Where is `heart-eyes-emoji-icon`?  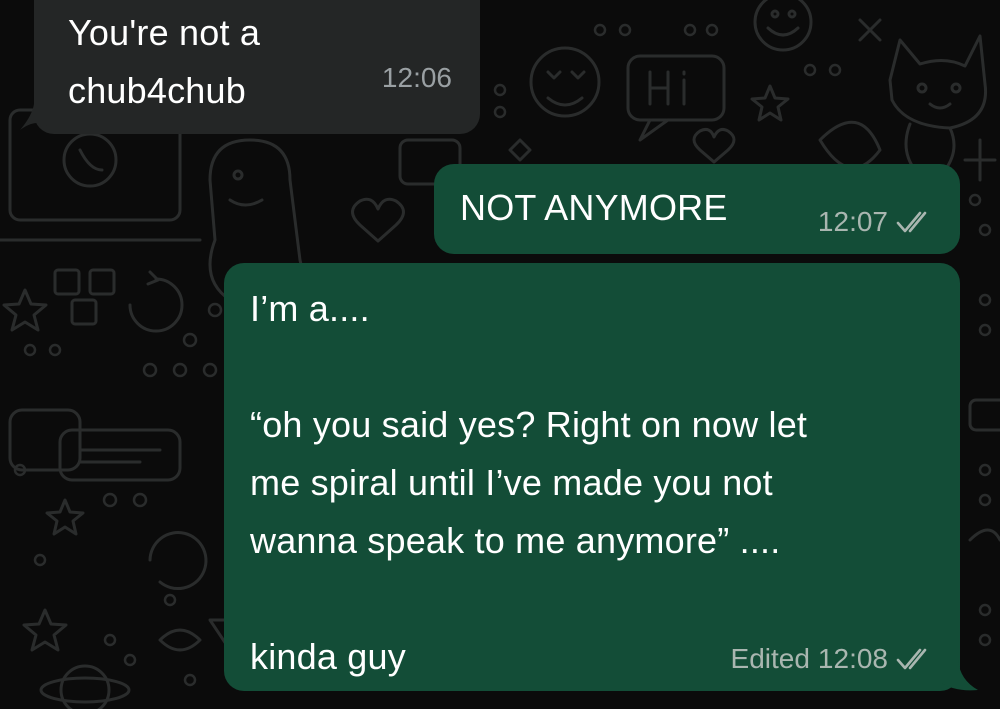
heart-eyes-emoji-icon is located at coordinates (565, 82).